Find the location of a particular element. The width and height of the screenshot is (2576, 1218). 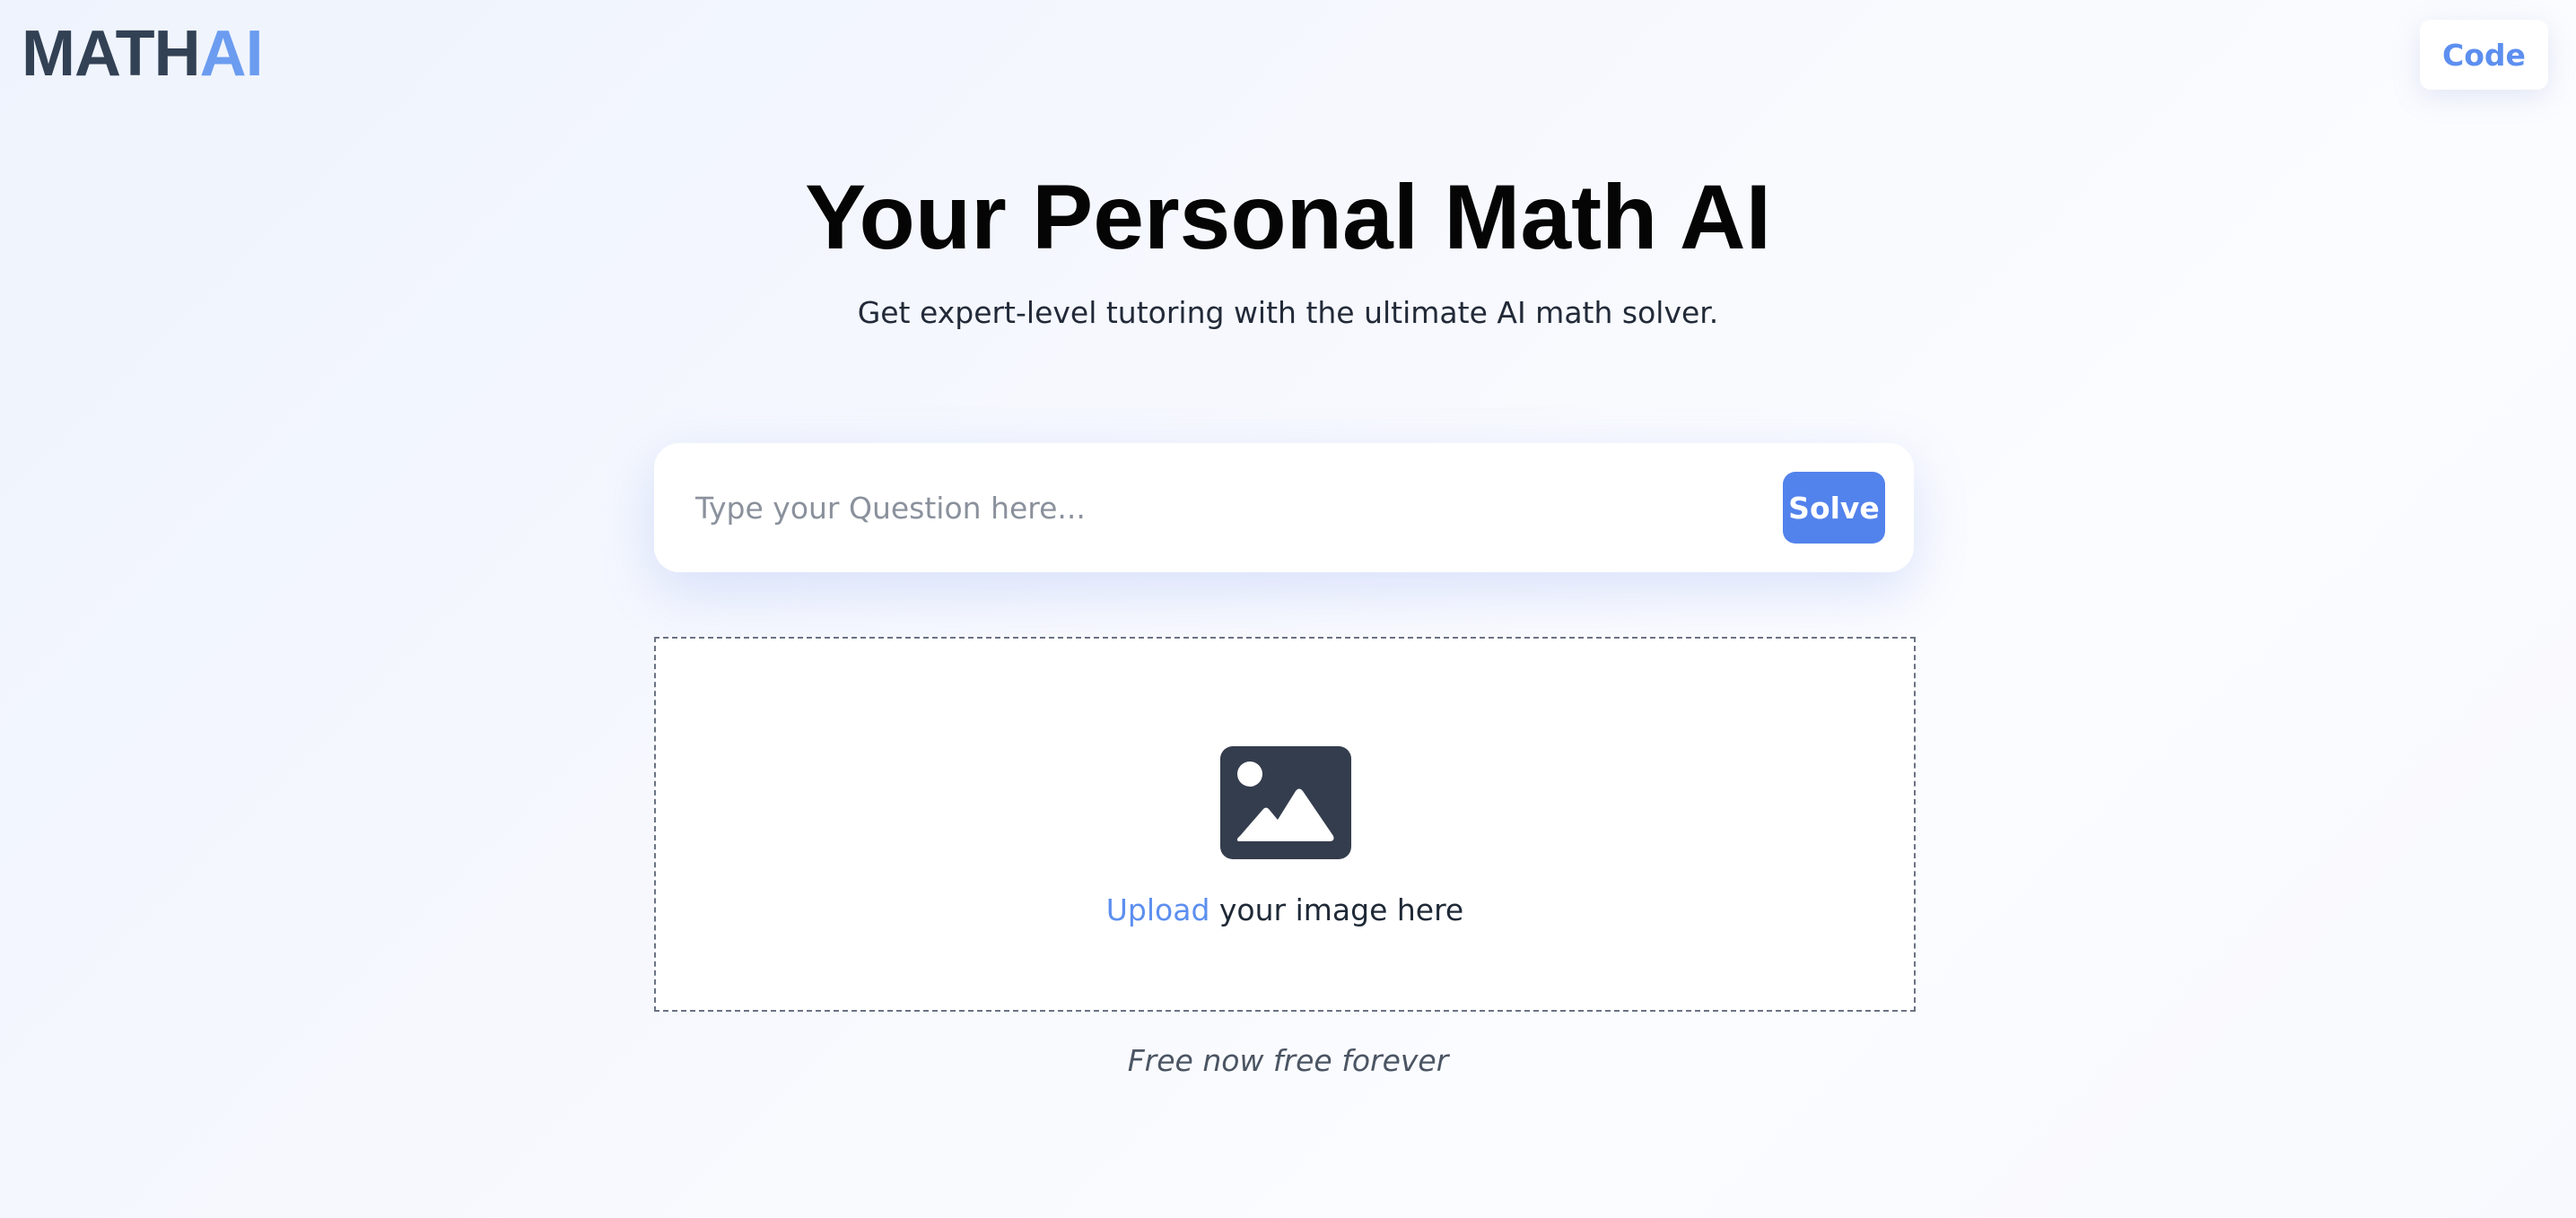

logo-text-math: MATH is located at coordinates (112, 54).